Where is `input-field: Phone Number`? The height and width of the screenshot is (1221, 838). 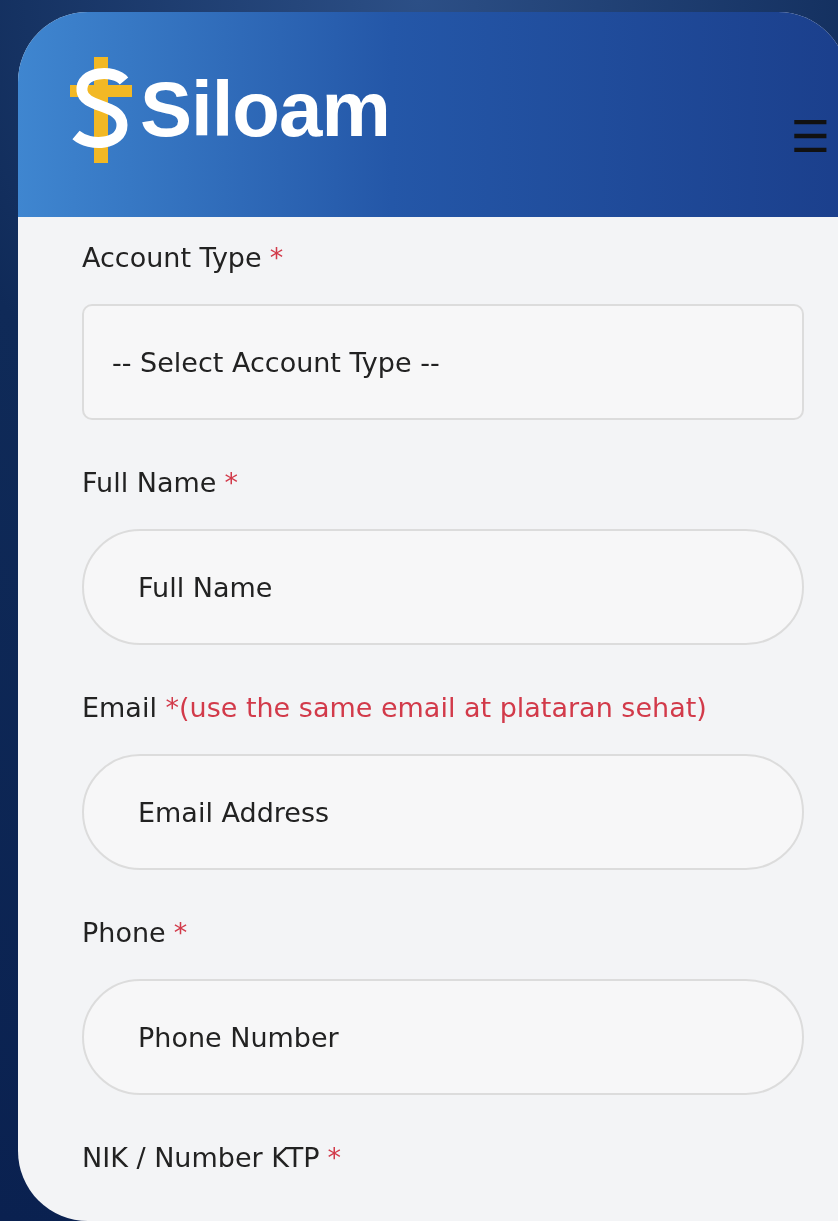 input-field: Phone Number is located at coordinates (443, 1037).